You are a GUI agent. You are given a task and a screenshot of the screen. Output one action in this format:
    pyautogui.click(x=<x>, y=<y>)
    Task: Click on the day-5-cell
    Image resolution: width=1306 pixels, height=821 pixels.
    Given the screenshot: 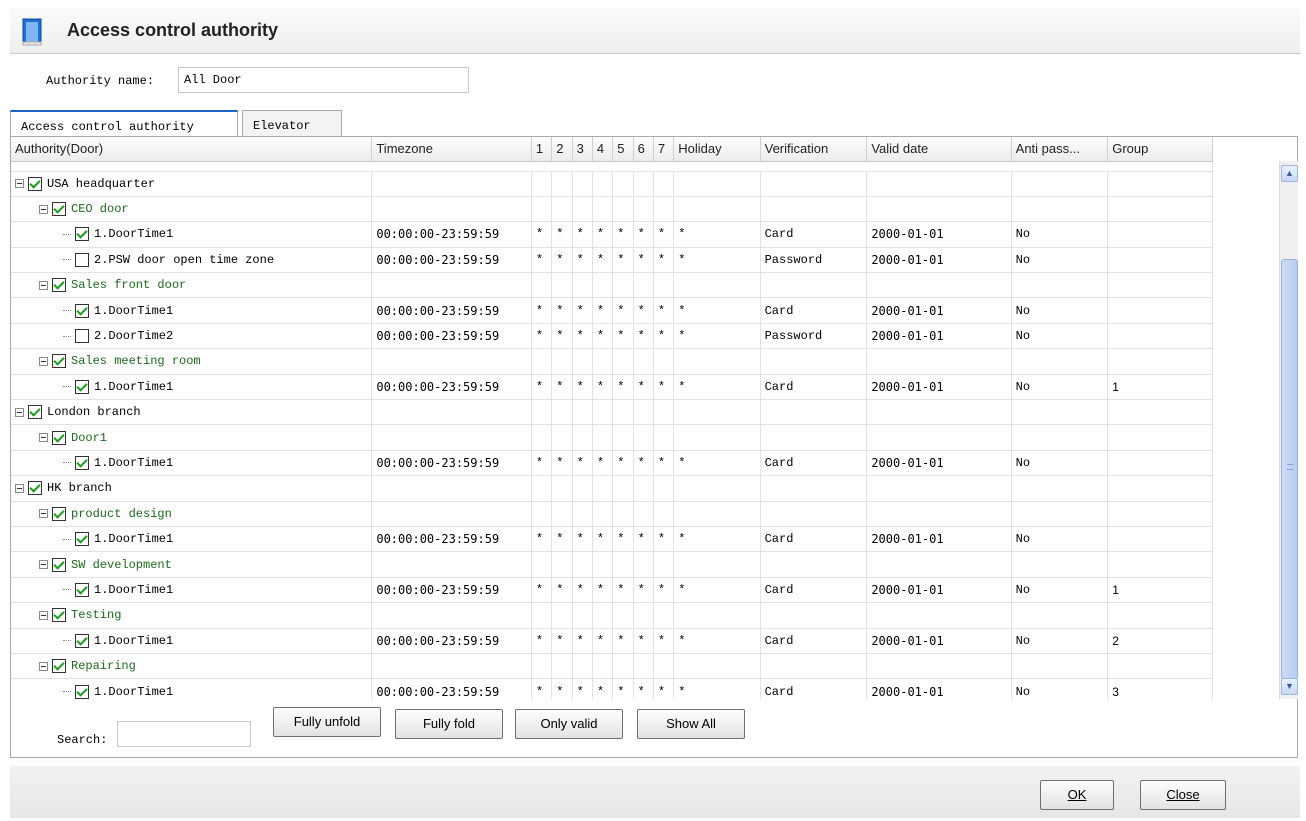 What is the action you would take?
    pyautogui.click(x=623, y=666)
    